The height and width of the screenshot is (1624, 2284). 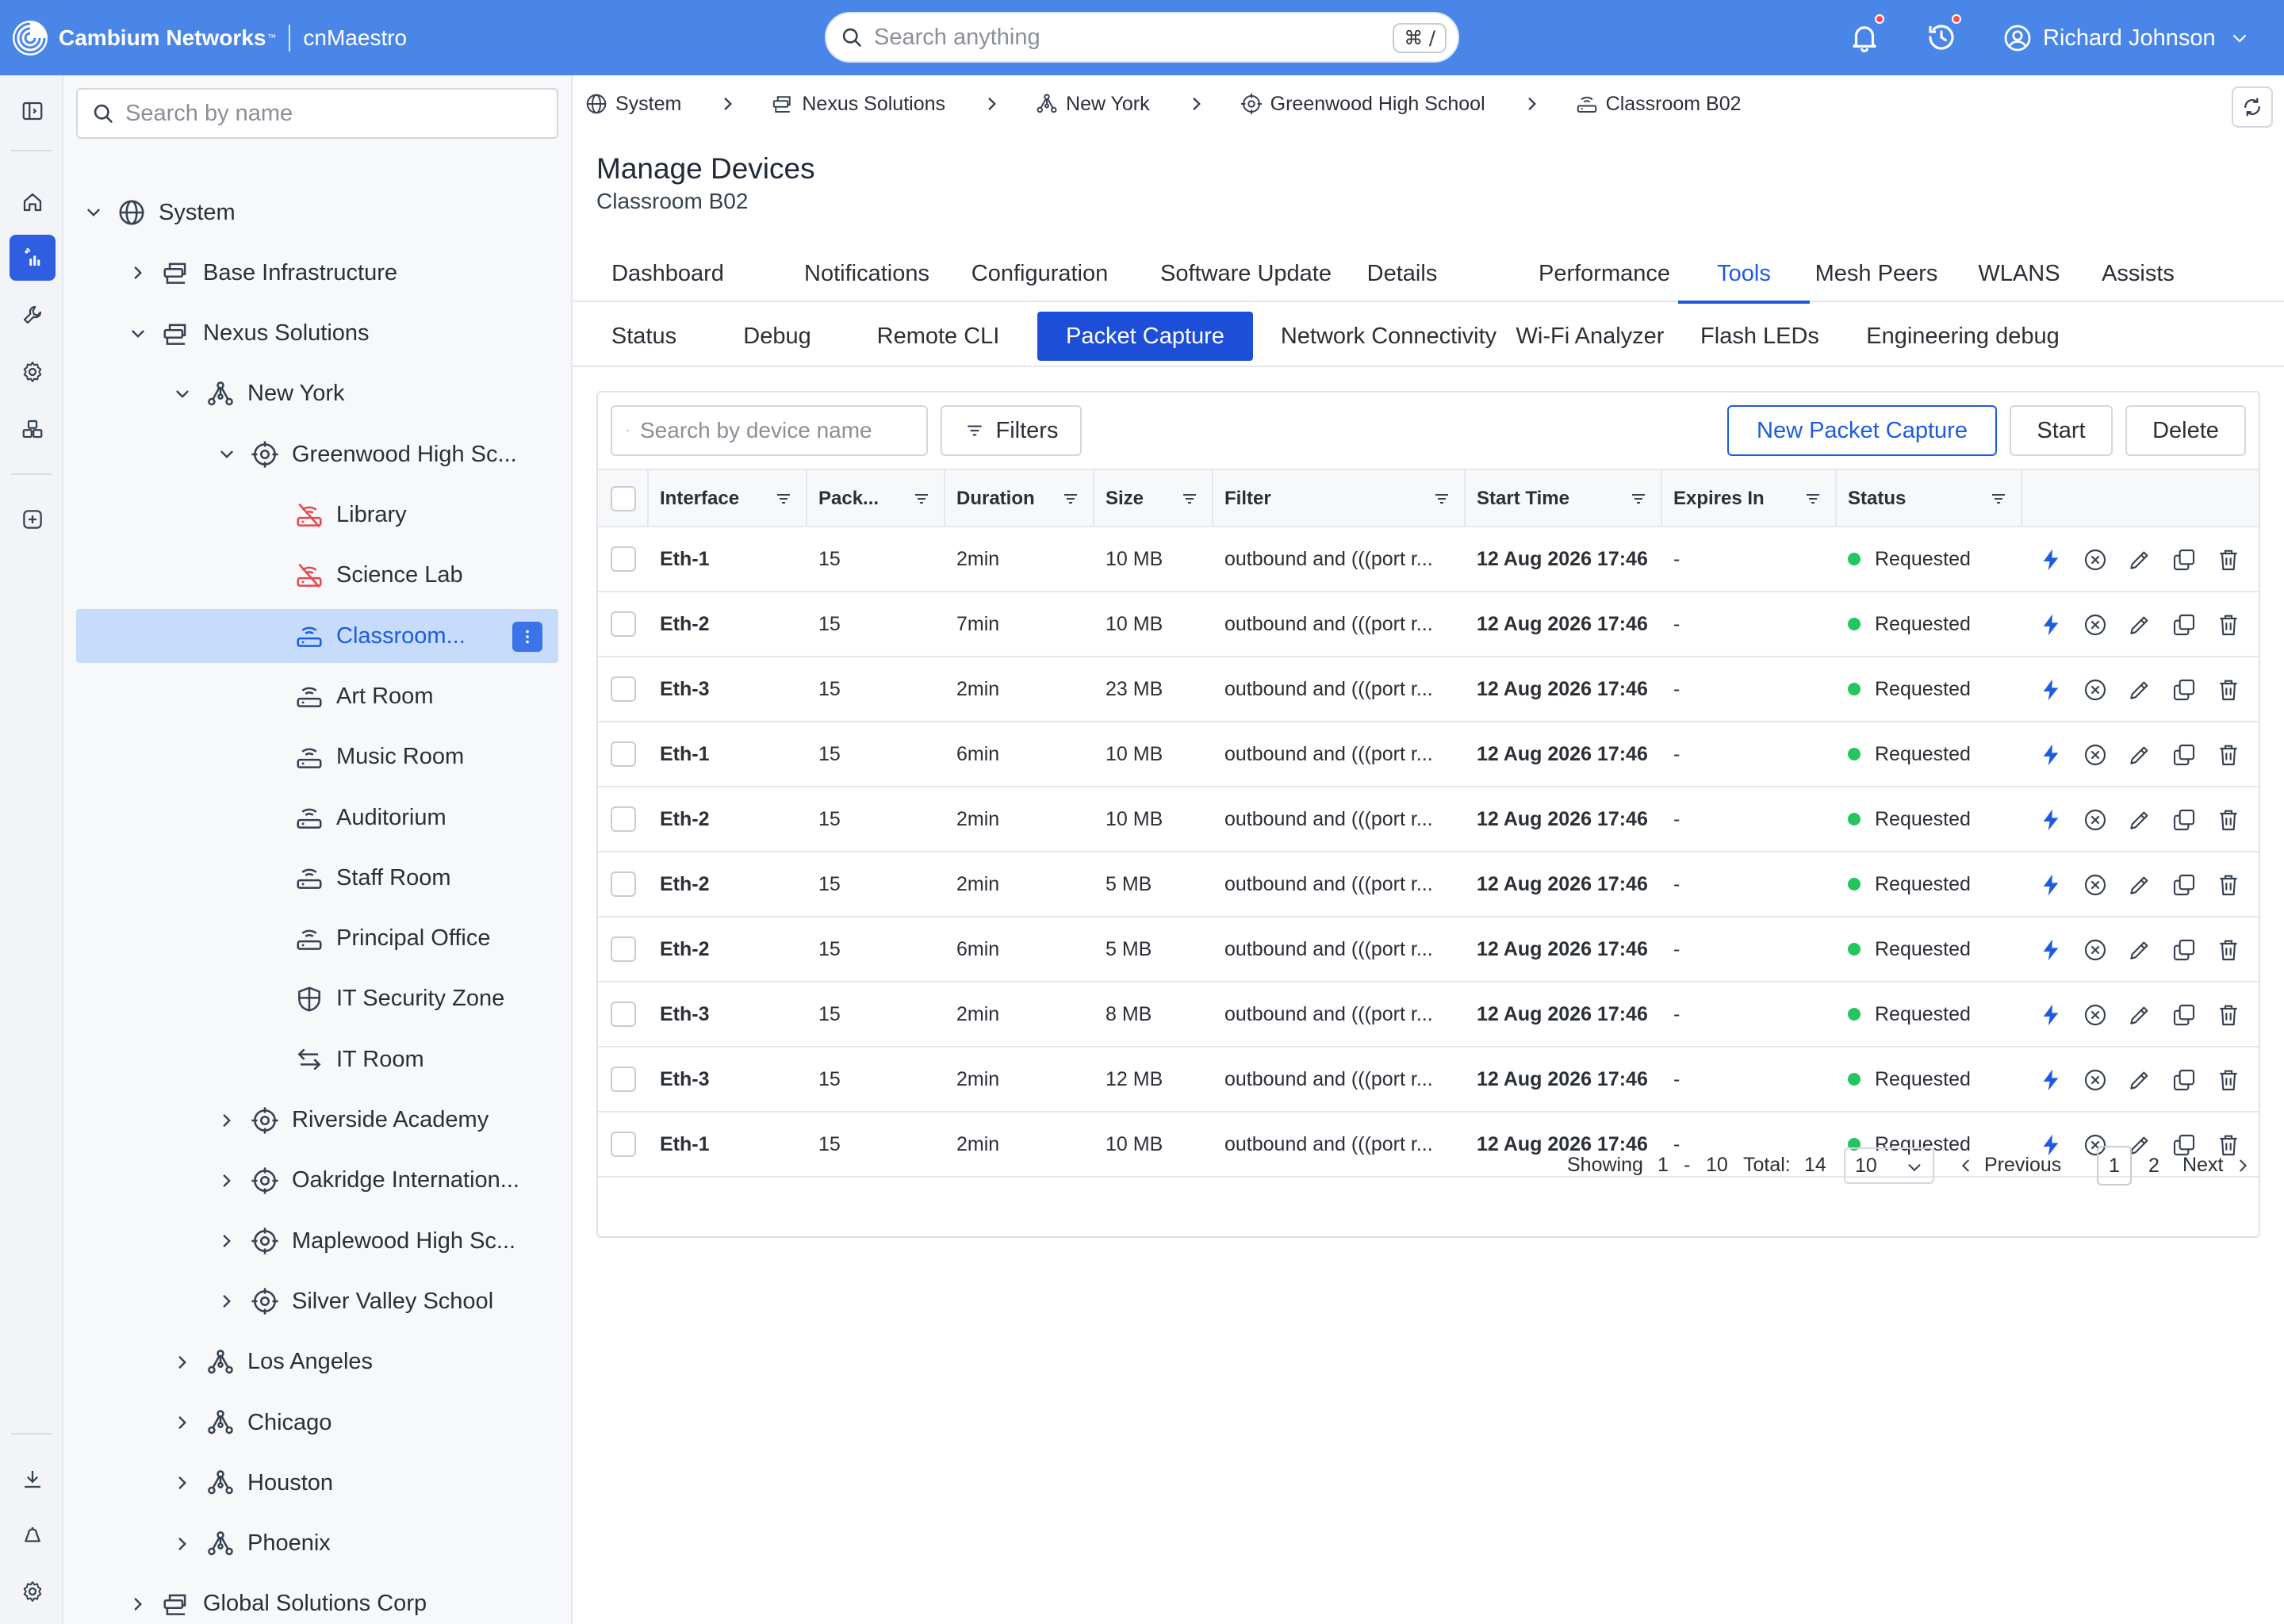 I want to click on subtab-flash-leds: Flash LEDs, so click(x=1760, y=336).